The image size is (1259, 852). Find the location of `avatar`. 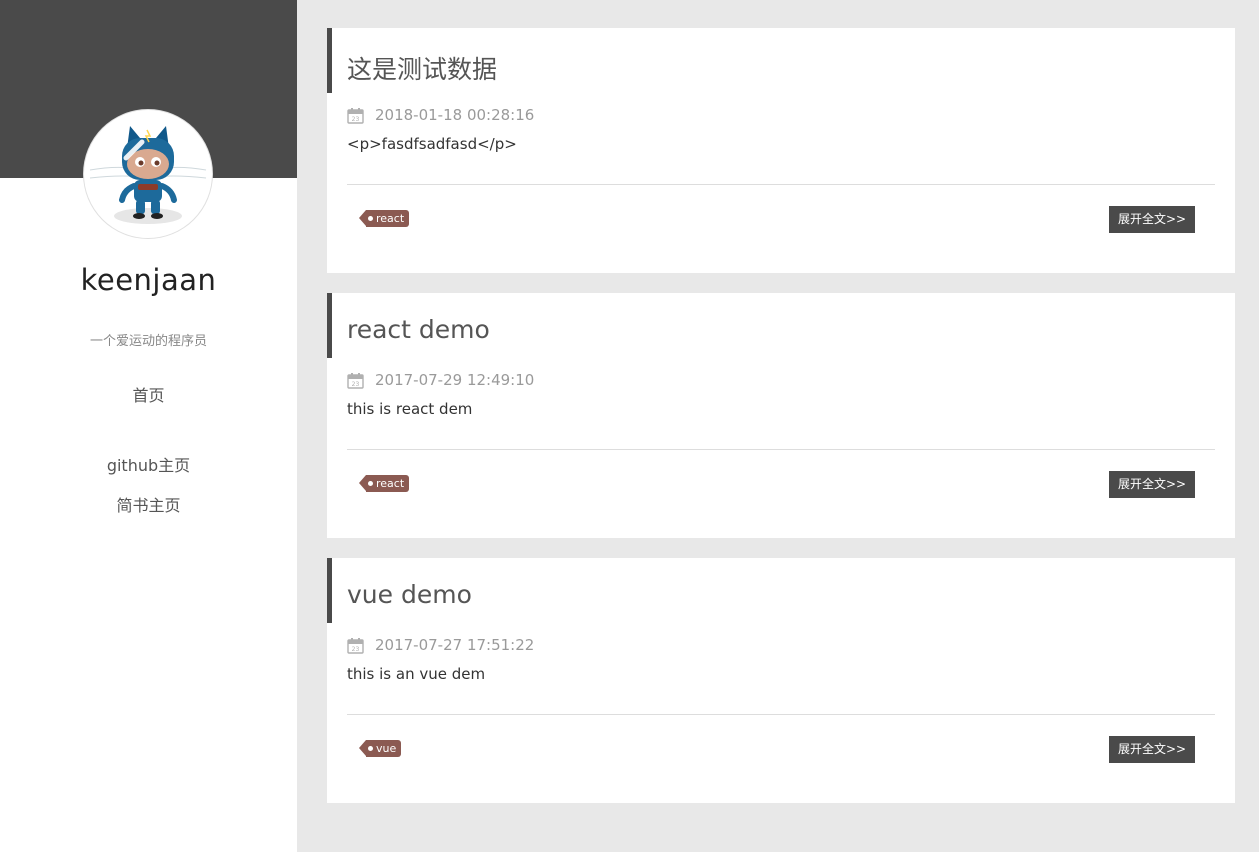

avatar is located at coordinates (148, 174).